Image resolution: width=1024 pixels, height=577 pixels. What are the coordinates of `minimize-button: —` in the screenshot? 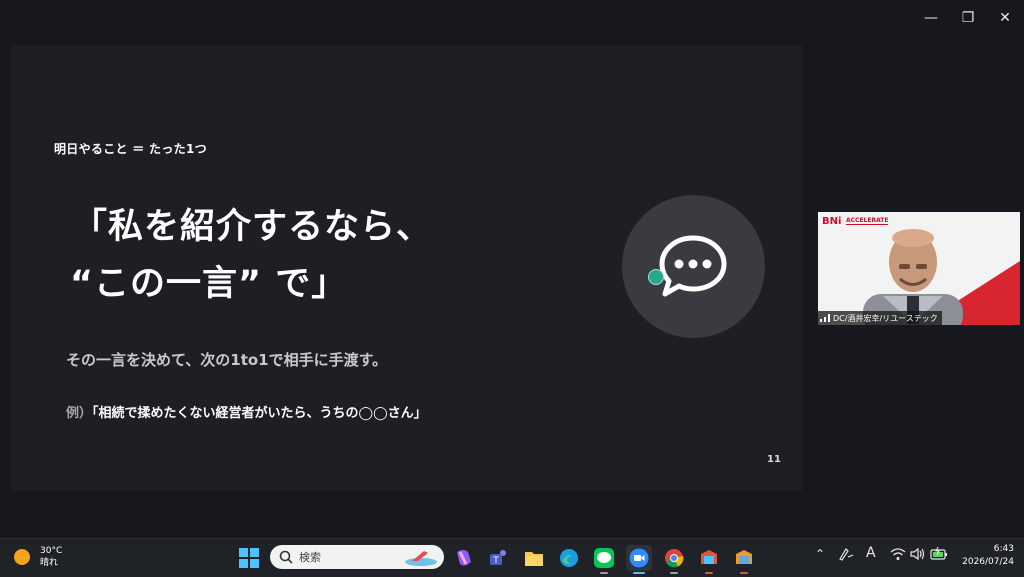 It's located at (931, 18).